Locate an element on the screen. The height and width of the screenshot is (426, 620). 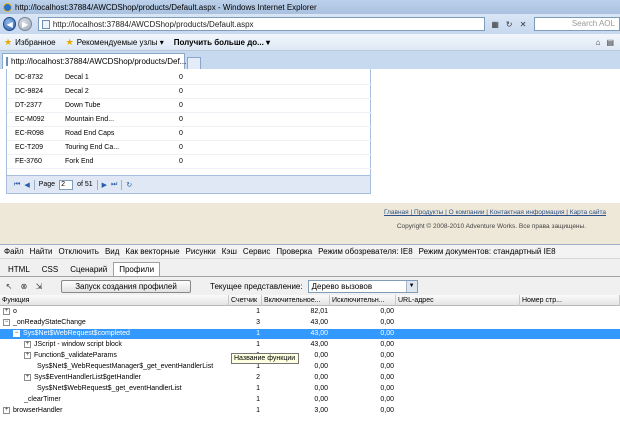
product-qty: 0 is located at coordinates (181, 105).